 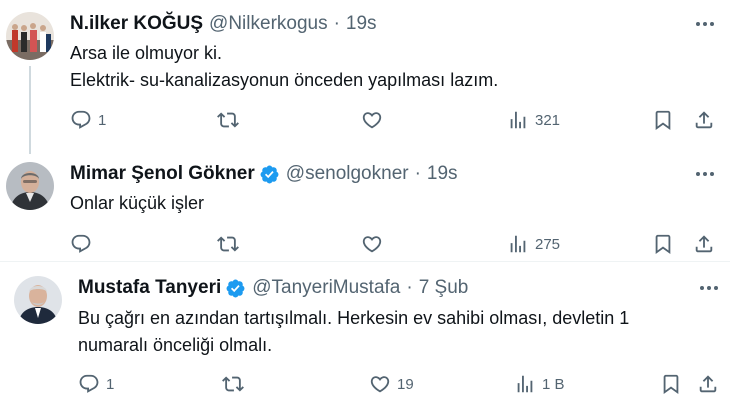 What do you see at coordinates (391, 384) in the screenshot?
I see `like-button: 19` at bounding box center [391, 384].